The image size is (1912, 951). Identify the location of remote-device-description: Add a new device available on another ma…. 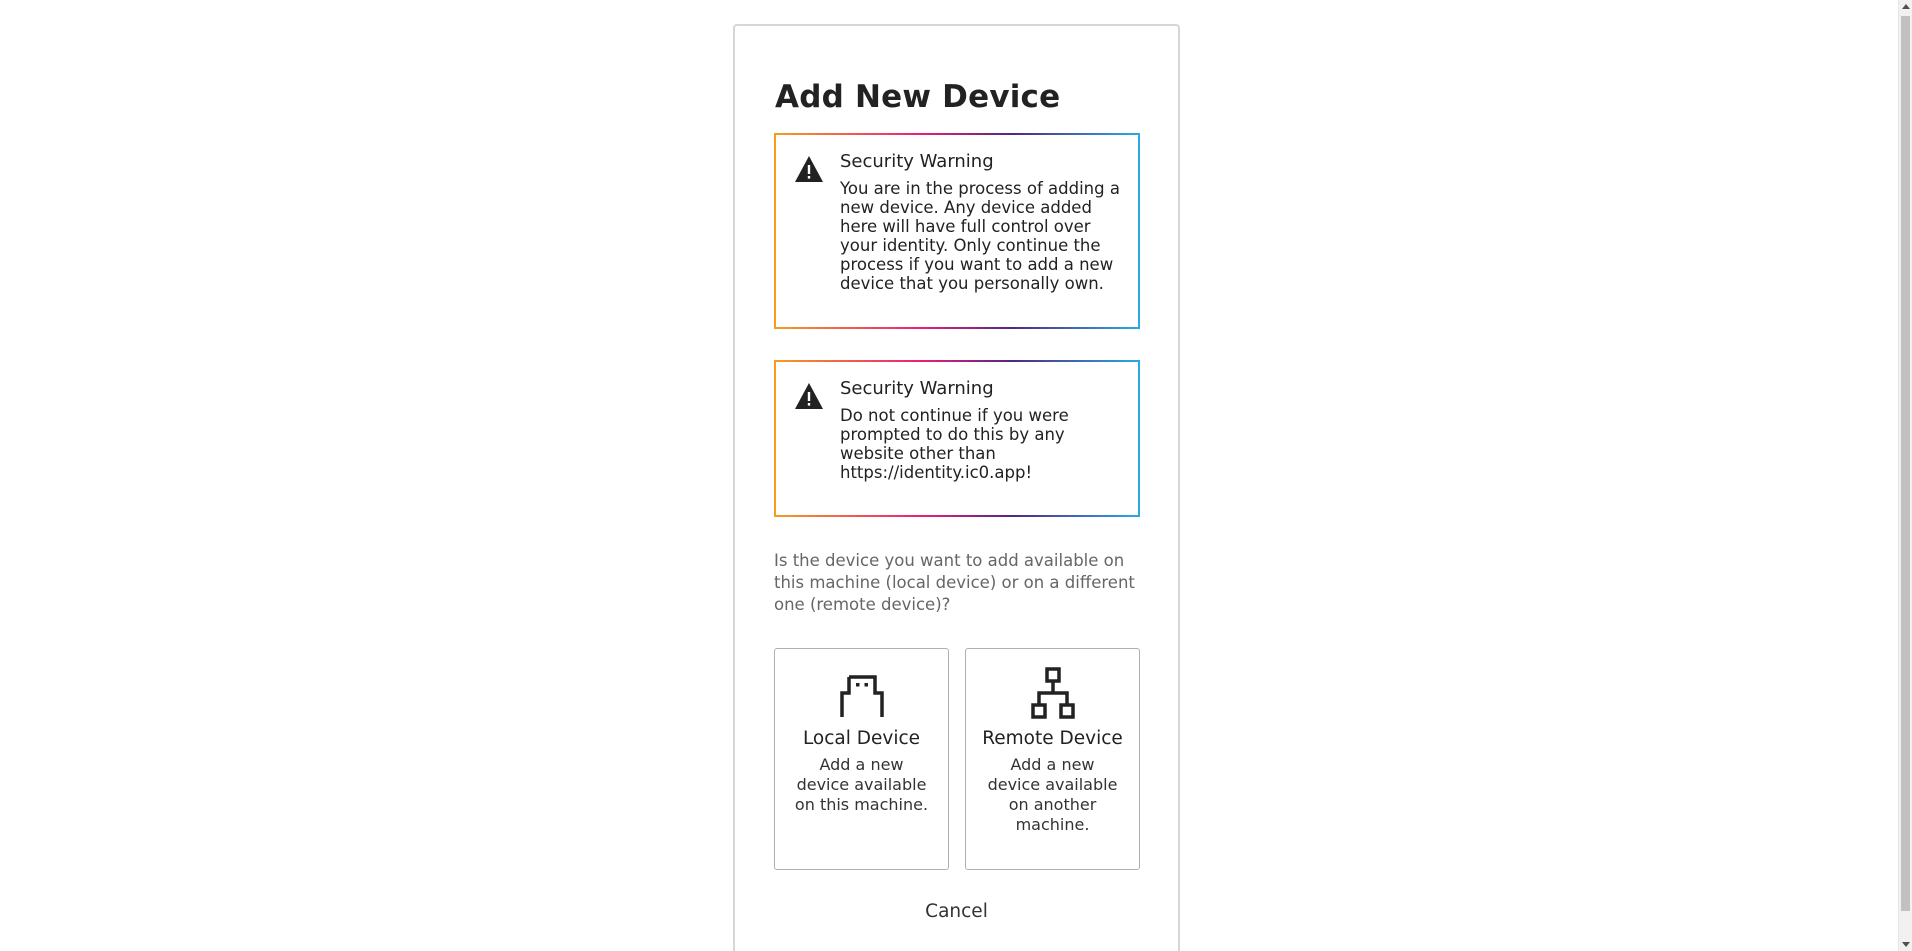
(1052, 794).